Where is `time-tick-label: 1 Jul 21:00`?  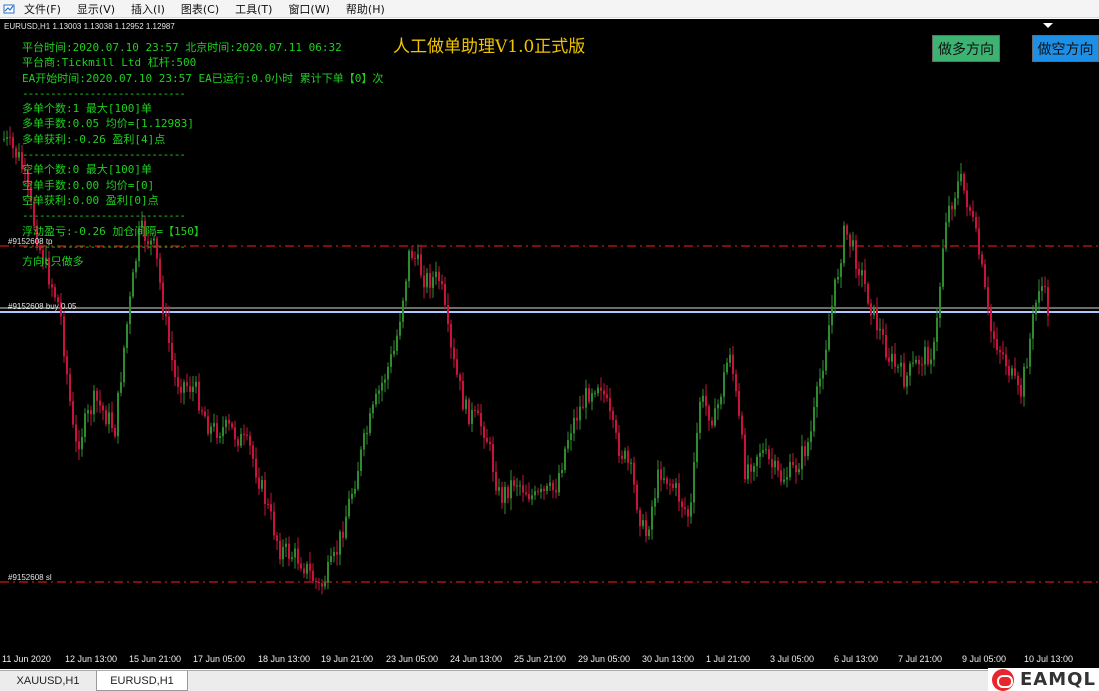 time-tick-label: 1 Jul 21:00 is located at coordinates (728, 659).